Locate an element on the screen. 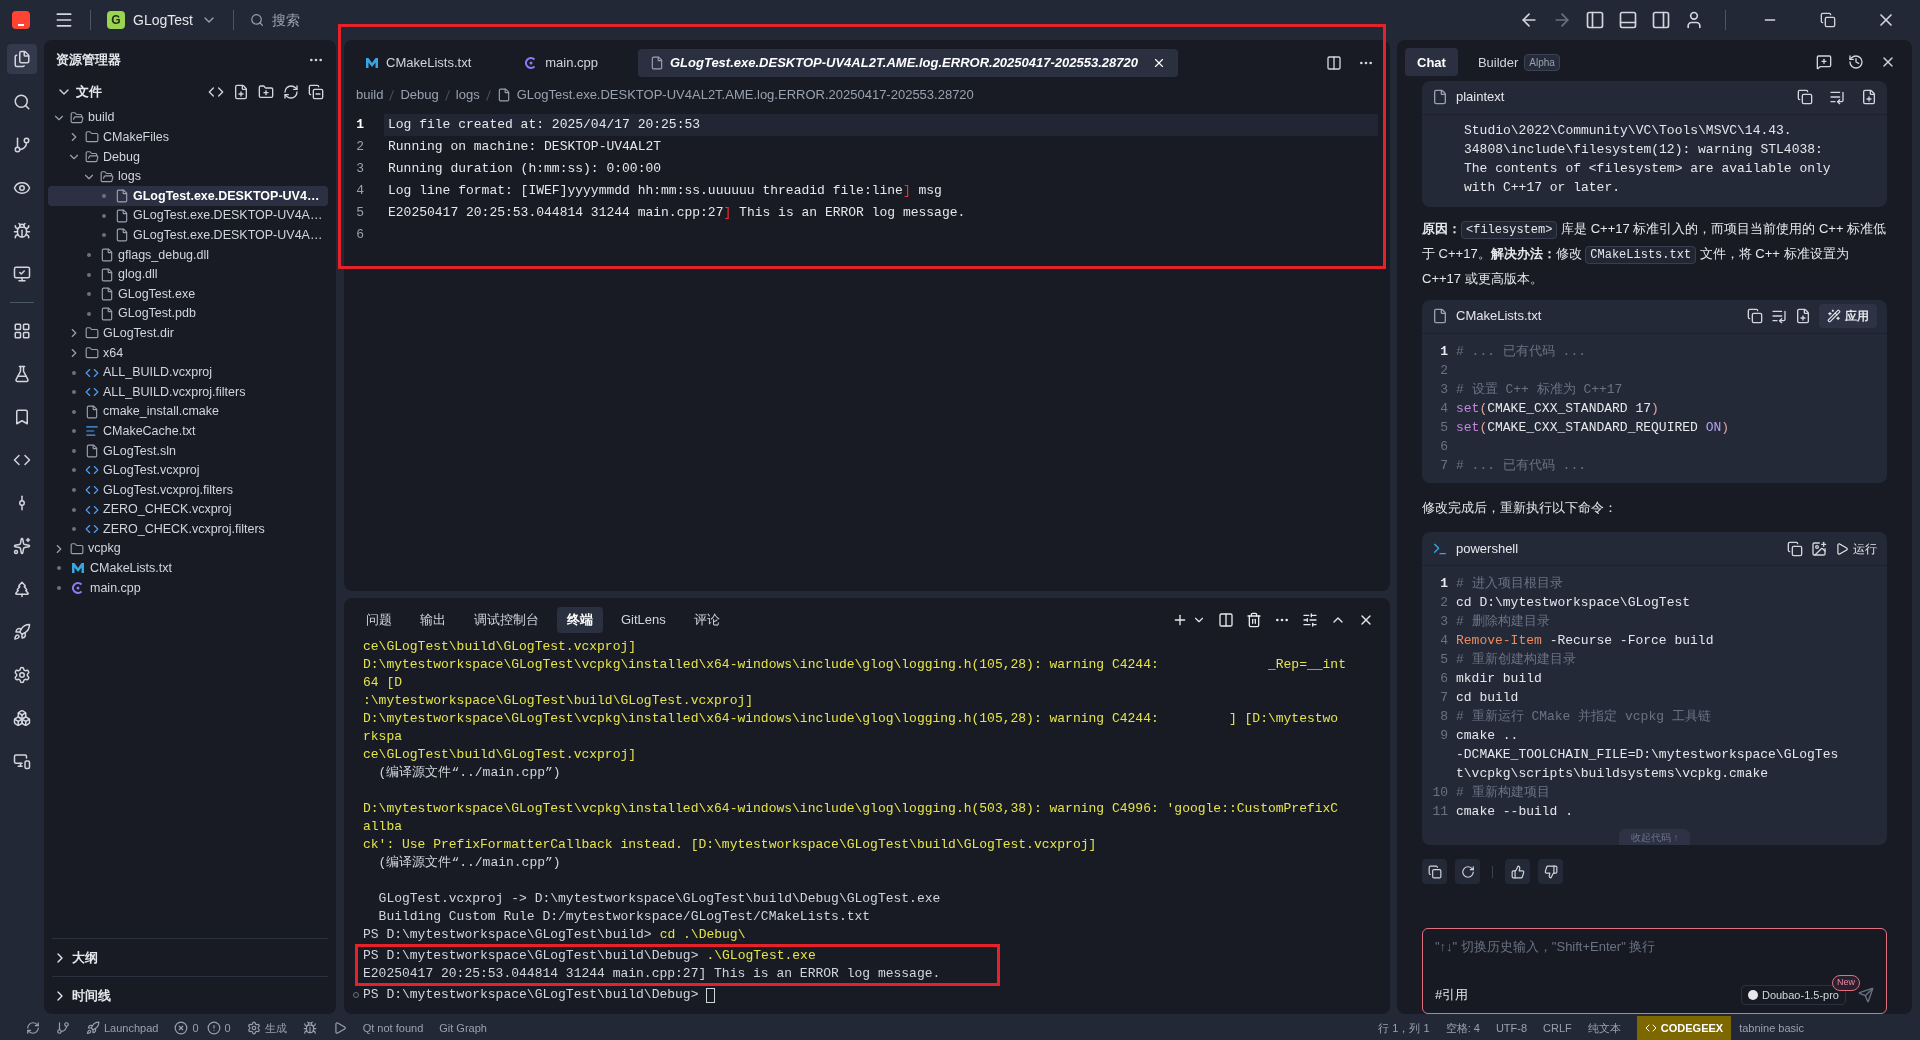 The width and height of the screenshot is (1920, 1040). bug-icon is located at coordinates (309, 1028).